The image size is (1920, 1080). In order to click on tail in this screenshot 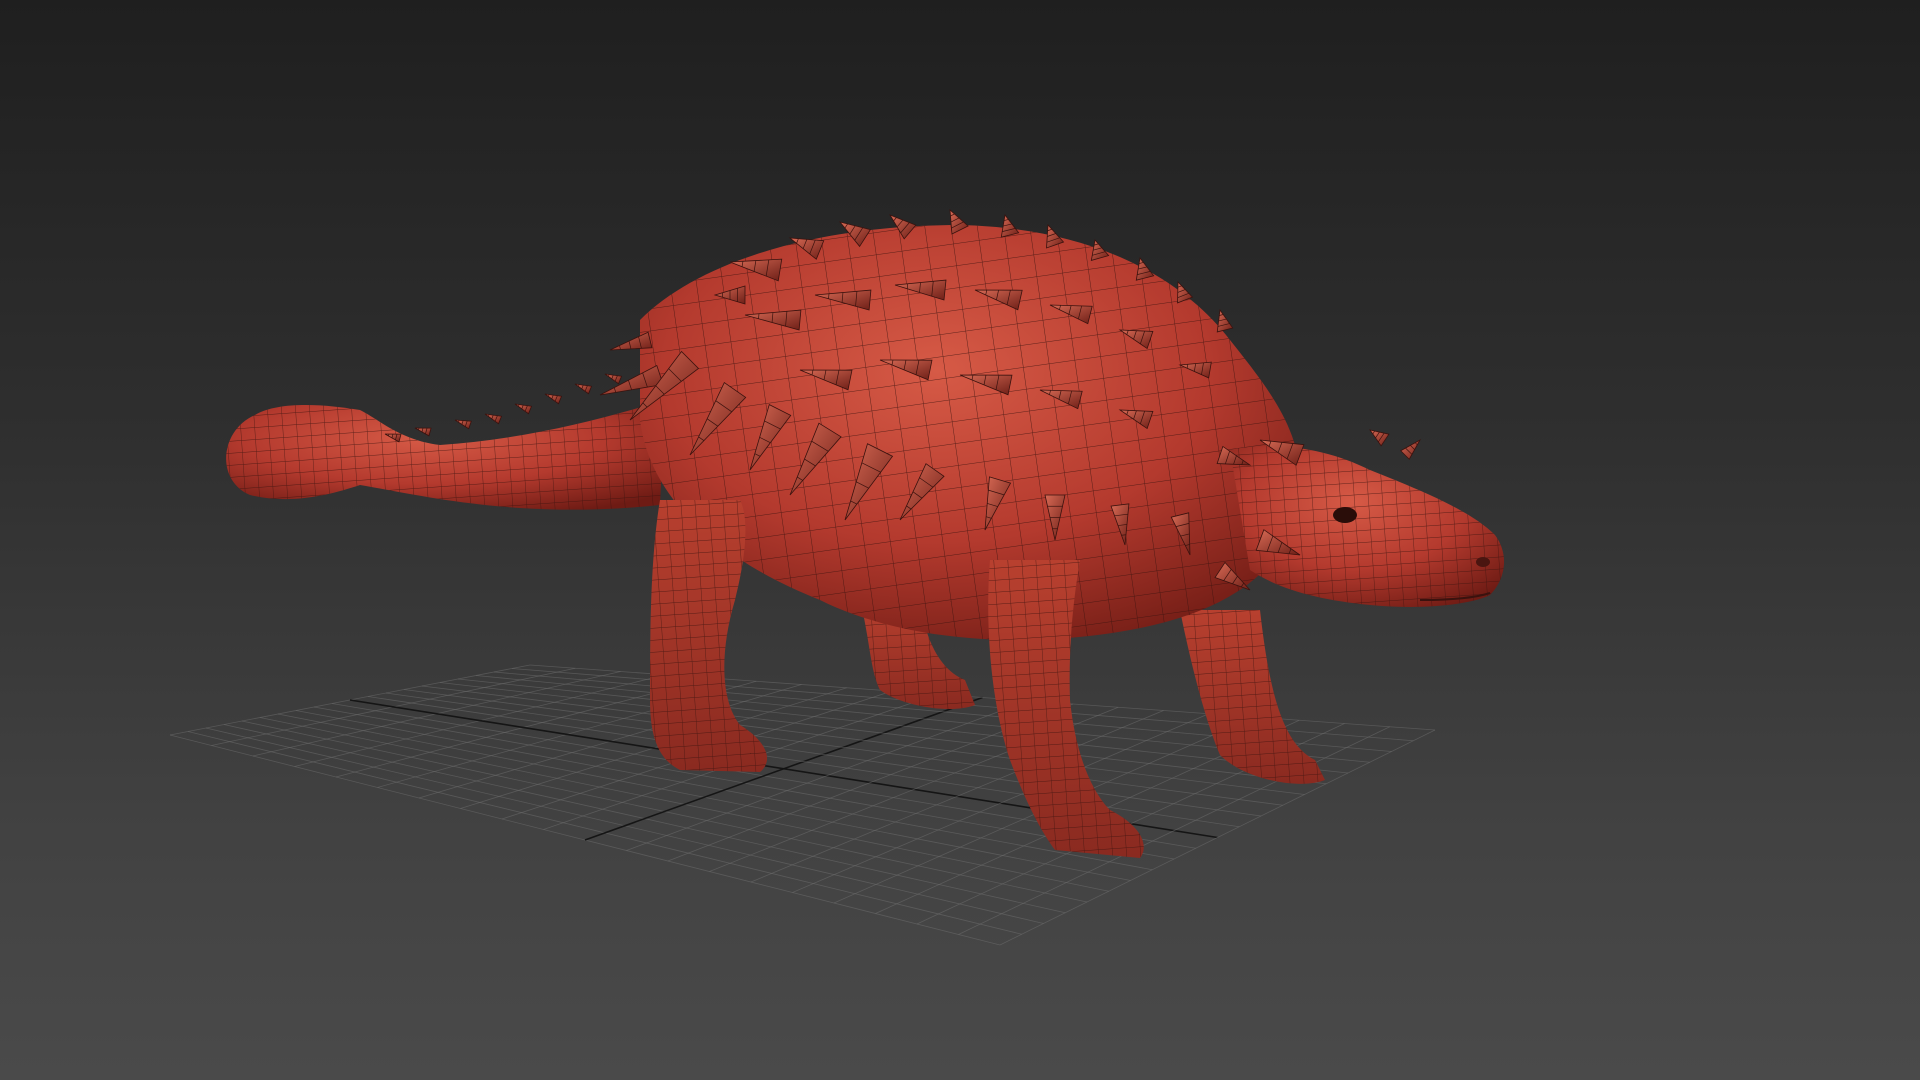, I will do `click(445, 455)`.